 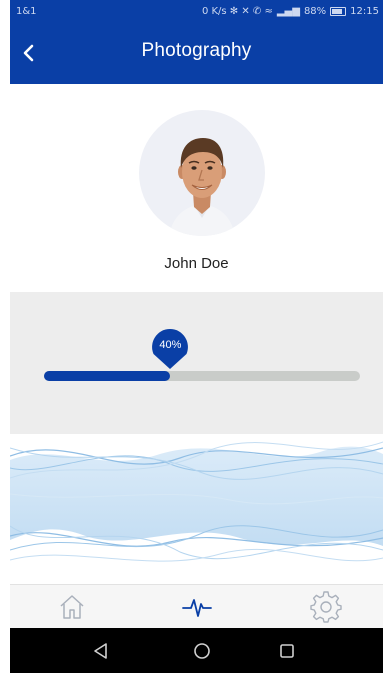 I want to click on home-icon, so click(x=72, y=607).